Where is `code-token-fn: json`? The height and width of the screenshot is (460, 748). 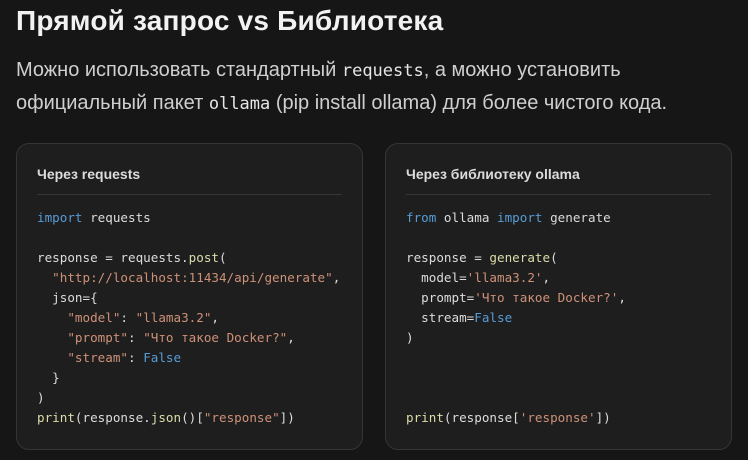 code-token-fn: json is located at coordinates (166, 417).